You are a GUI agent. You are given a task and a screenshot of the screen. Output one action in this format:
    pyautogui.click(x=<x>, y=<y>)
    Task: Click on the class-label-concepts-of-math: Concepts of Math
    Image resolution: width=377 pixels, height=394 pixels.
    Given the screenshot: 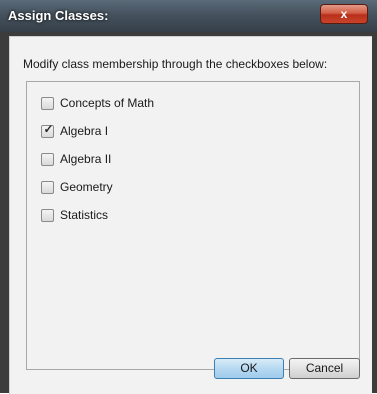 What is the action you would take?
    pyautogui.click(x=107, y=103)
    